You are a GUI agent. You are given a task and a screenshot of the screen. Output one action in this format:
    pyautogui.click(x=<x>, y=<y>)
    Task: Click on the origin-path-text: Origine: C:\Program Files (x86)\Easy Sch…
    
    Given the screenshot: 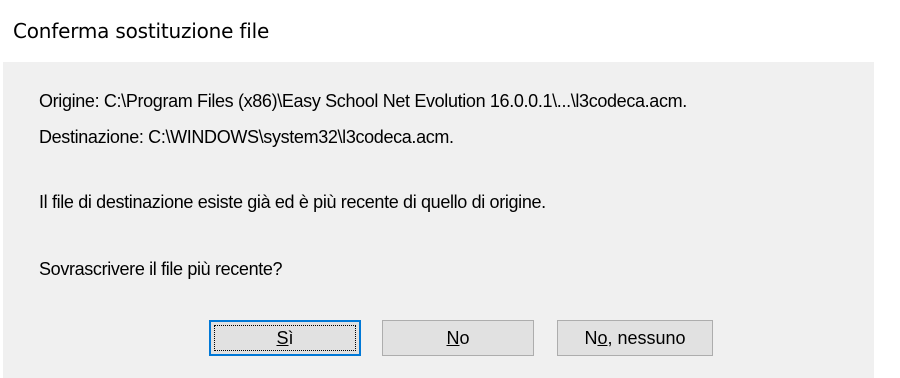 What is the action you would take?
    pyautogui.click(x=363, y=101)
    